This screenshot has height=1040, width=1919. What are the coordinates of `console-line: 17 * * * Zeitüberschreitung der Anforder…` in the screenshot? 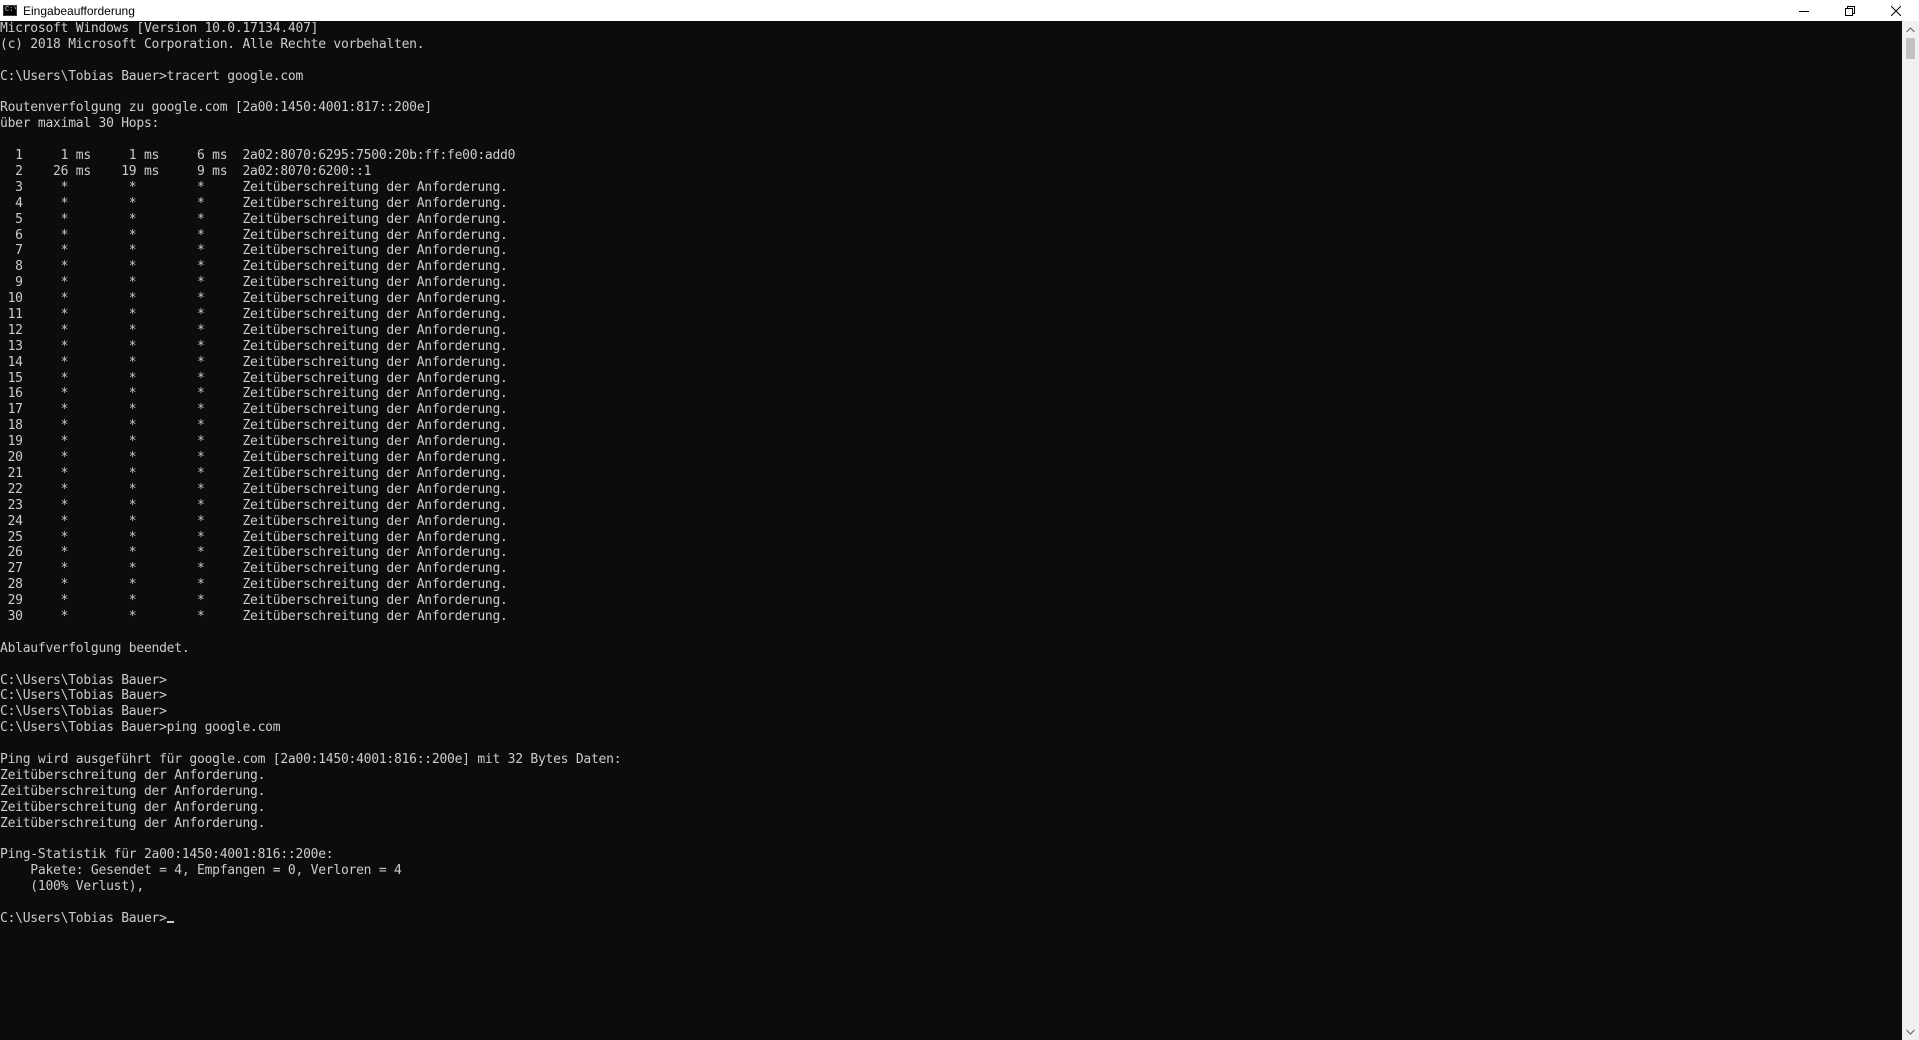 It's located at (254, 410).